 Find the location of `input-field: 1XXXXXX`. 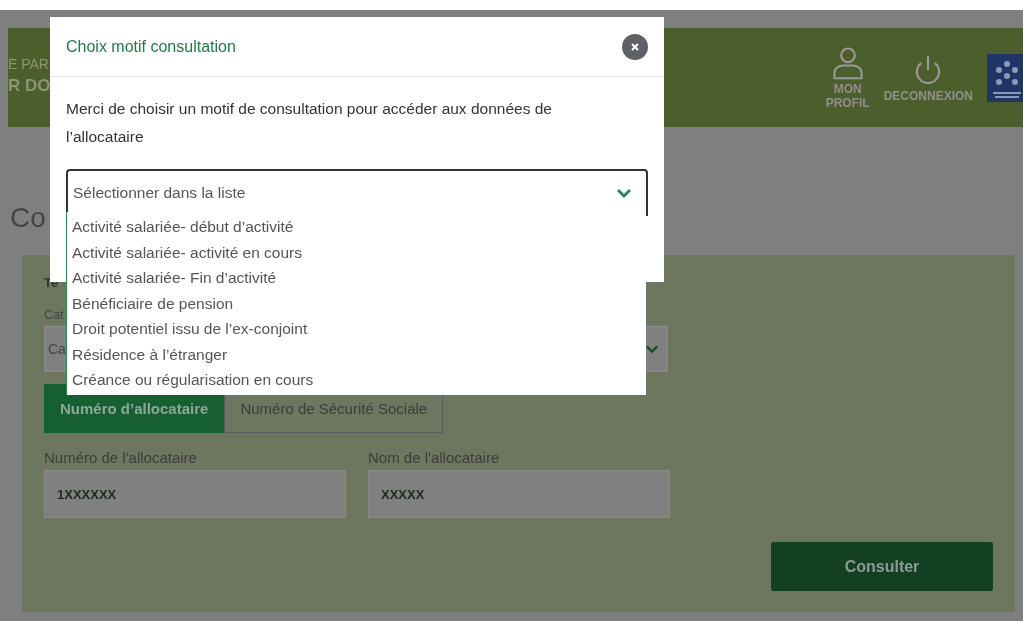

input-field: 1XXXXXX is located at coordinates (195, 494).